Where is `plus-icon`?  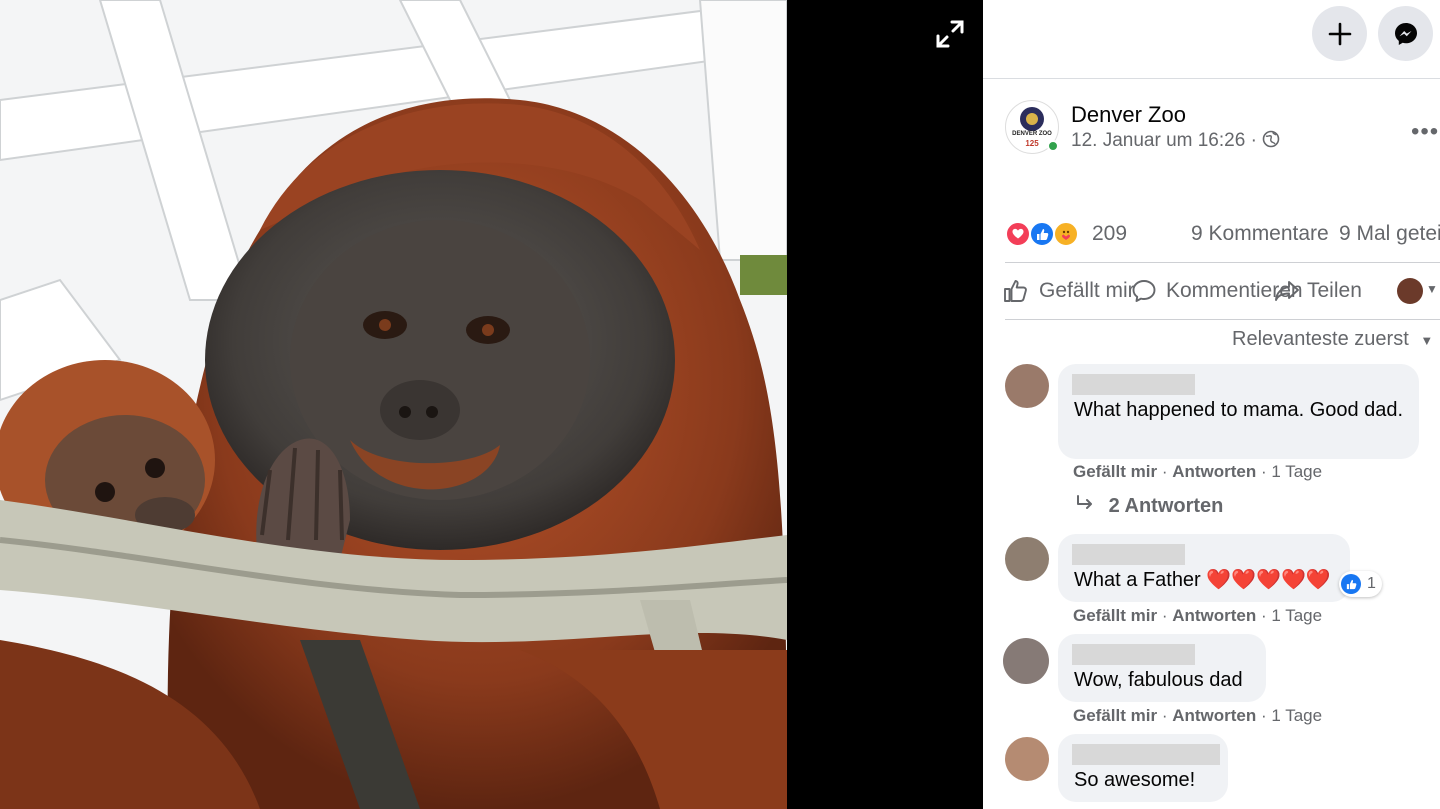
plus-icon is located at coordinates (1339, 33).